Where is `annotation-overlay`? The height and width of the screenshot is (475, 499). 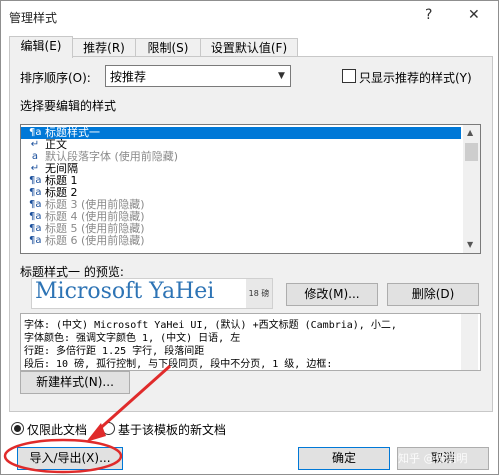
annotation-overlay is located at coordinates (87, 419).